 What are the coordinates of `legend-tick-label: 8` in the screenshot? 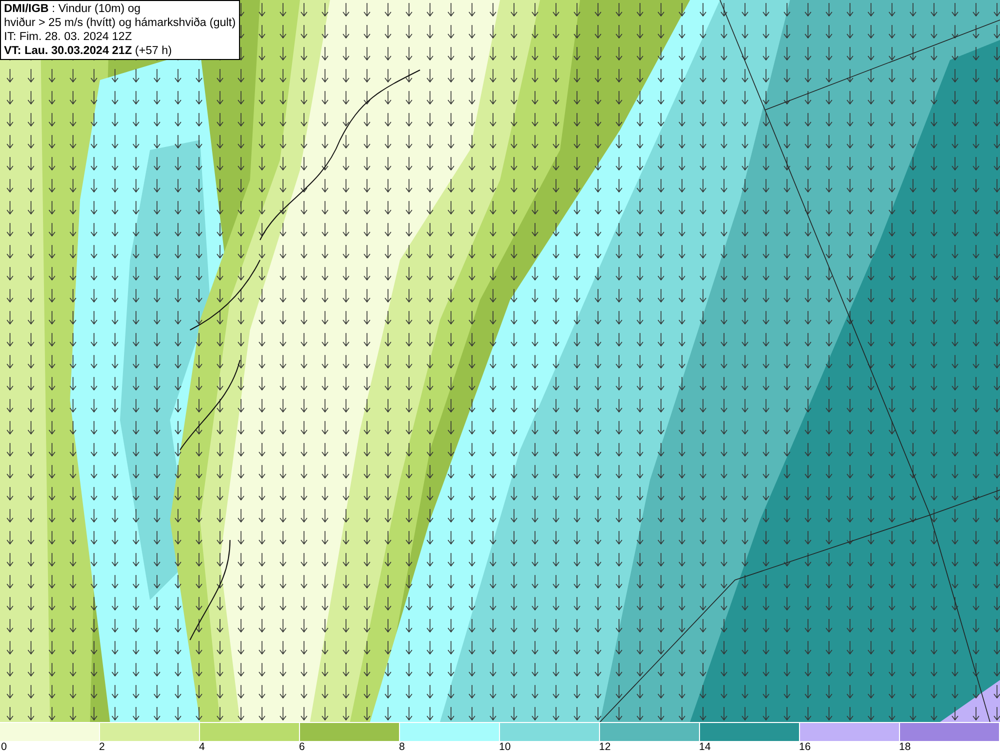 It's located at (402, 747).